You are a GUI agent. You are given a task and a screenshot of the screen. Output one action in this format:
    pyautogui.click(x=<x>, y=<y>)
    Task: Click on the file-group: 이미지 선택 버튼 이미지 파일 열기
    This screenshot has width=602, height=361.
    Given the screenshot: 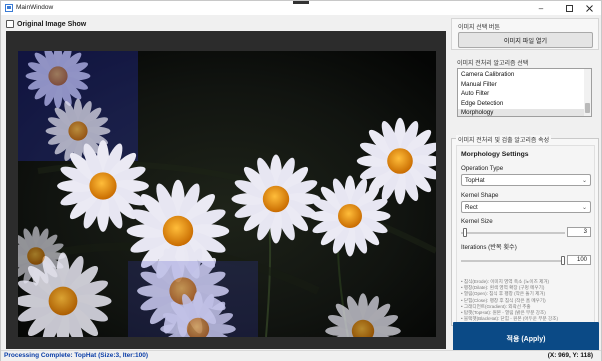 What is the action you would take?
    pyautogui.click(x=525, y=34)
    